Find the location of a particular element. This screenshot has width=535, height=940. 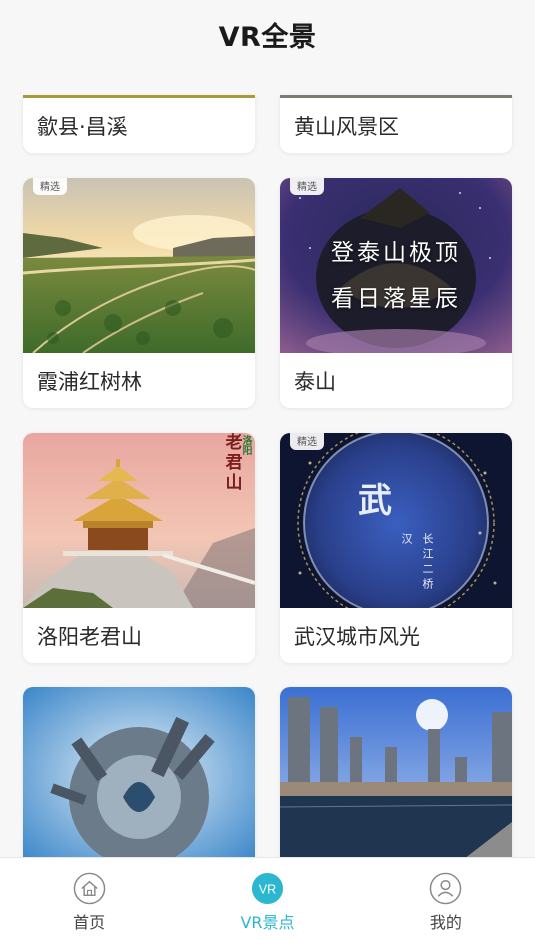

tab-vr-spots: VR VR景点 is located at coordinates (267, 899).